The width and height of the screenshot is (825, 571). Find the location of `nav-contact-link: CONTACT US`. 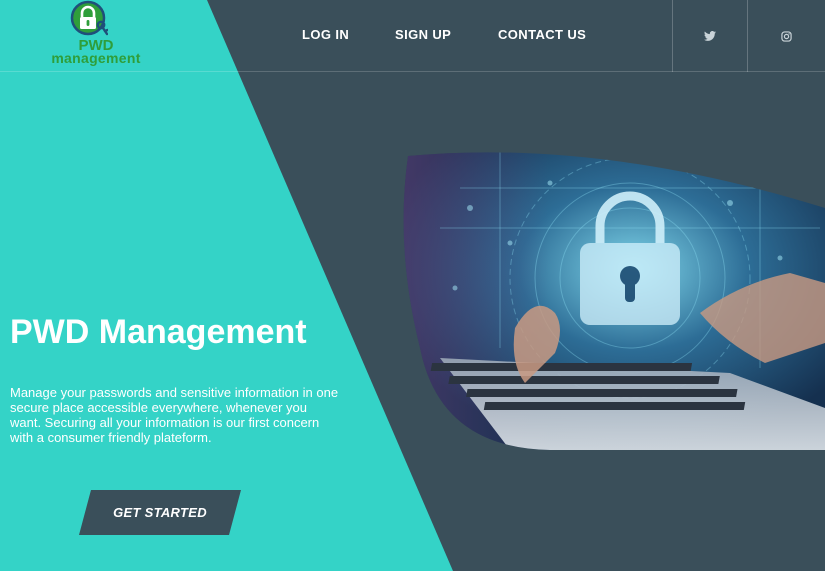

nav-contact-link: CONTACT US is located at coordinates (542, 34).